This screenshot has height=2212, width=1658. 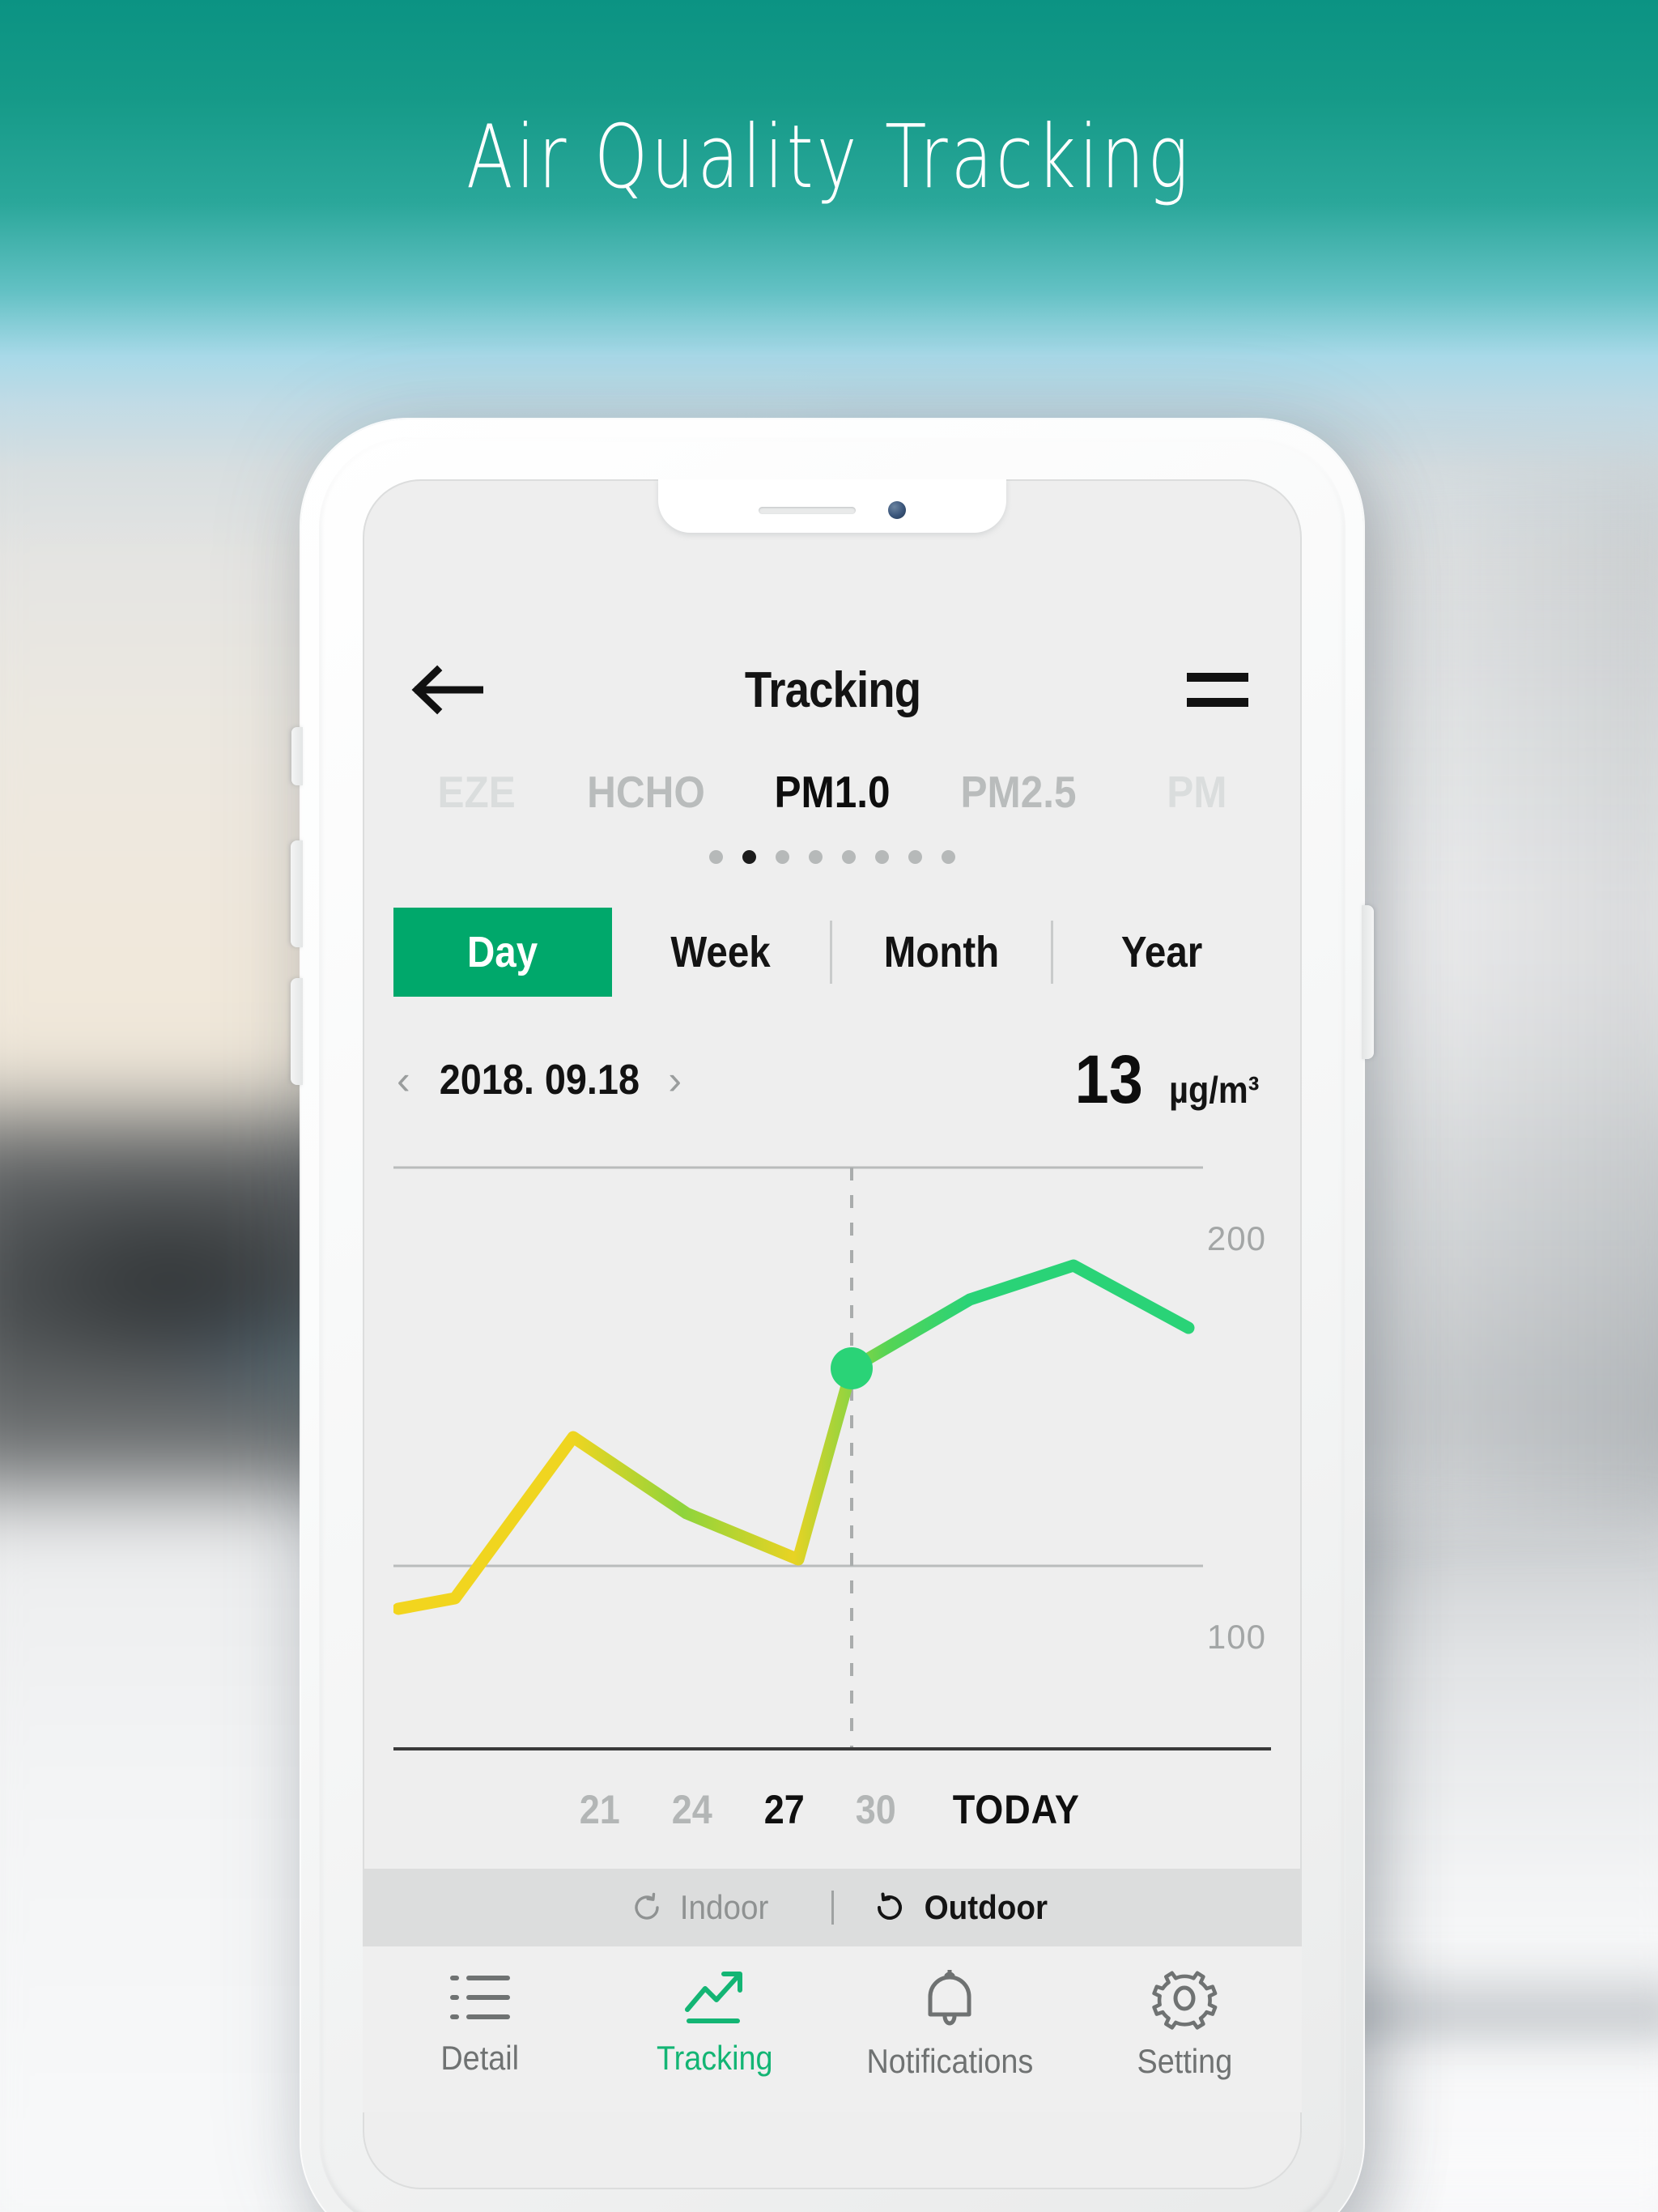 What do you see at coordinates (724, 1907) in the screenshot?
I see `indoor-label: Indoor` at bounding box center [724, 1907].